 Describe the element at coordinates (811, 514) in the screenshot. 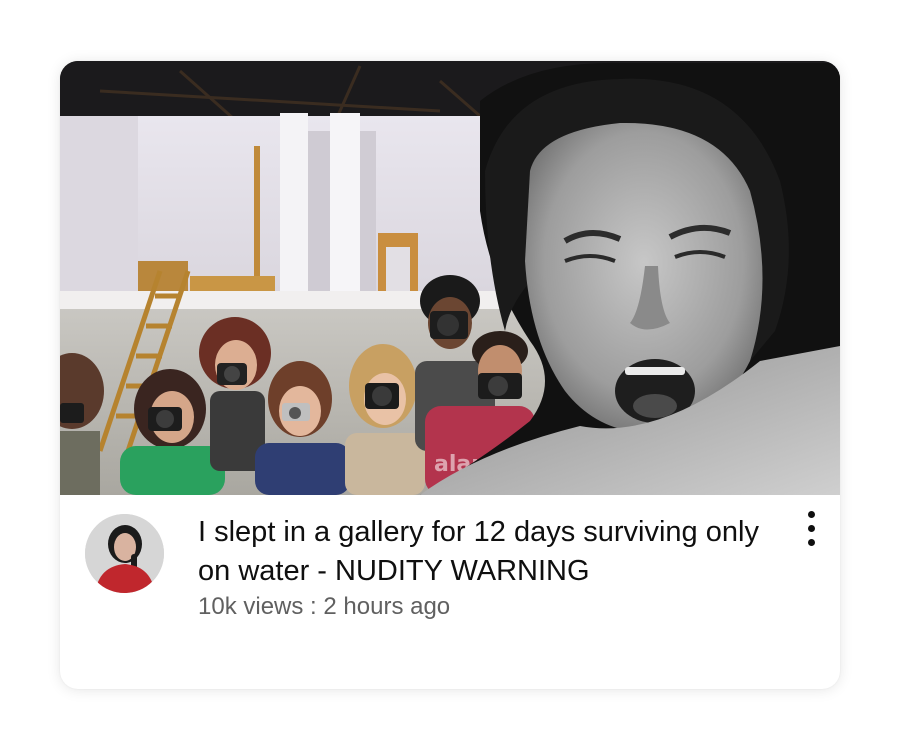

I see `kebab-dot-top` at that location.